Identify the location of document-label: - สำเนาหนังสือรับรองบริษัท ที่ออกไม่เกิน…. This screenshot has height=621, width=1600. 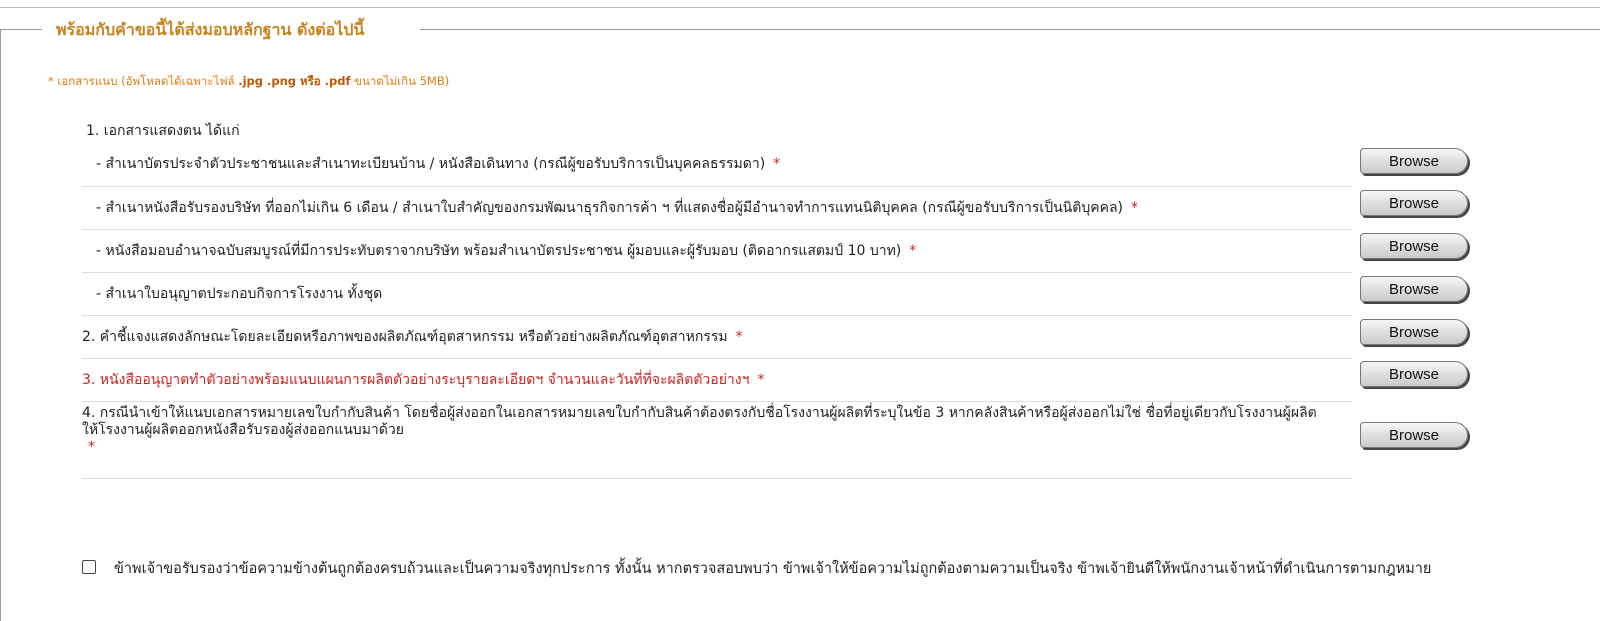
(609, 208).